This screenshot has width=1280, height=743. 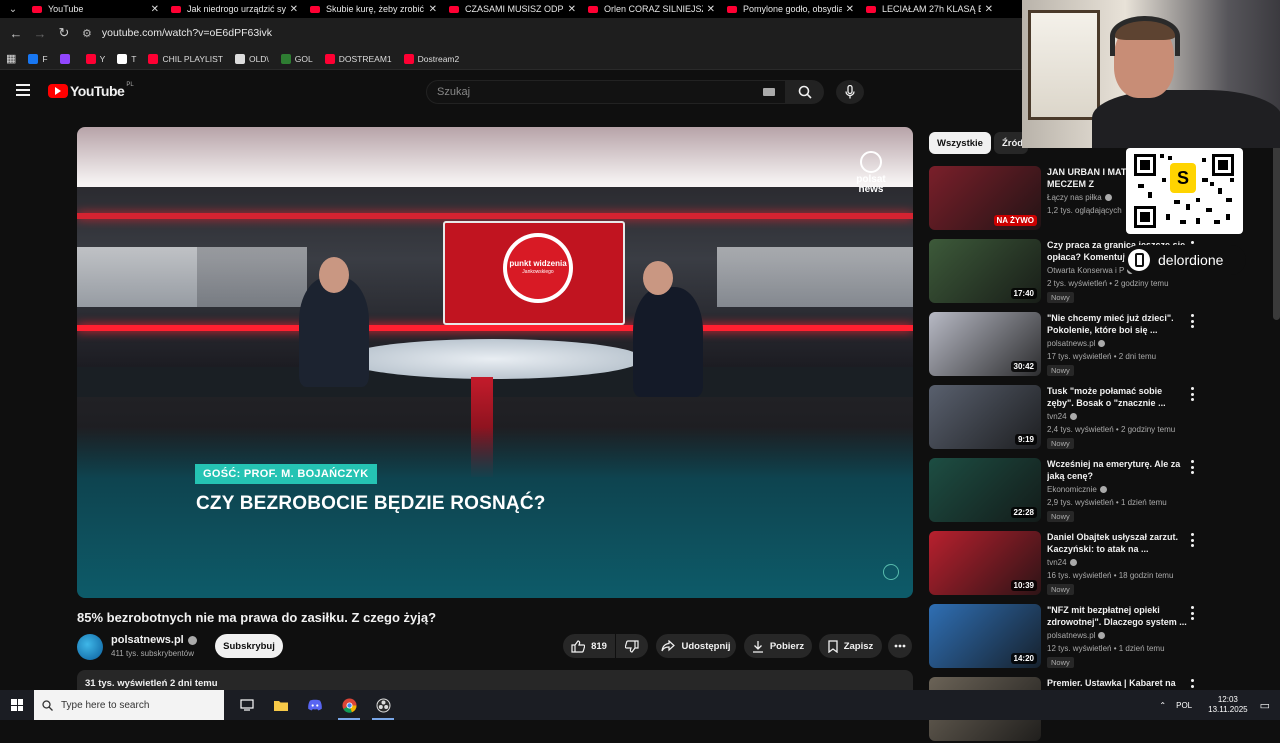 I want to click on tray-expand-icon: ⌃, so click(x=1162, y=705).